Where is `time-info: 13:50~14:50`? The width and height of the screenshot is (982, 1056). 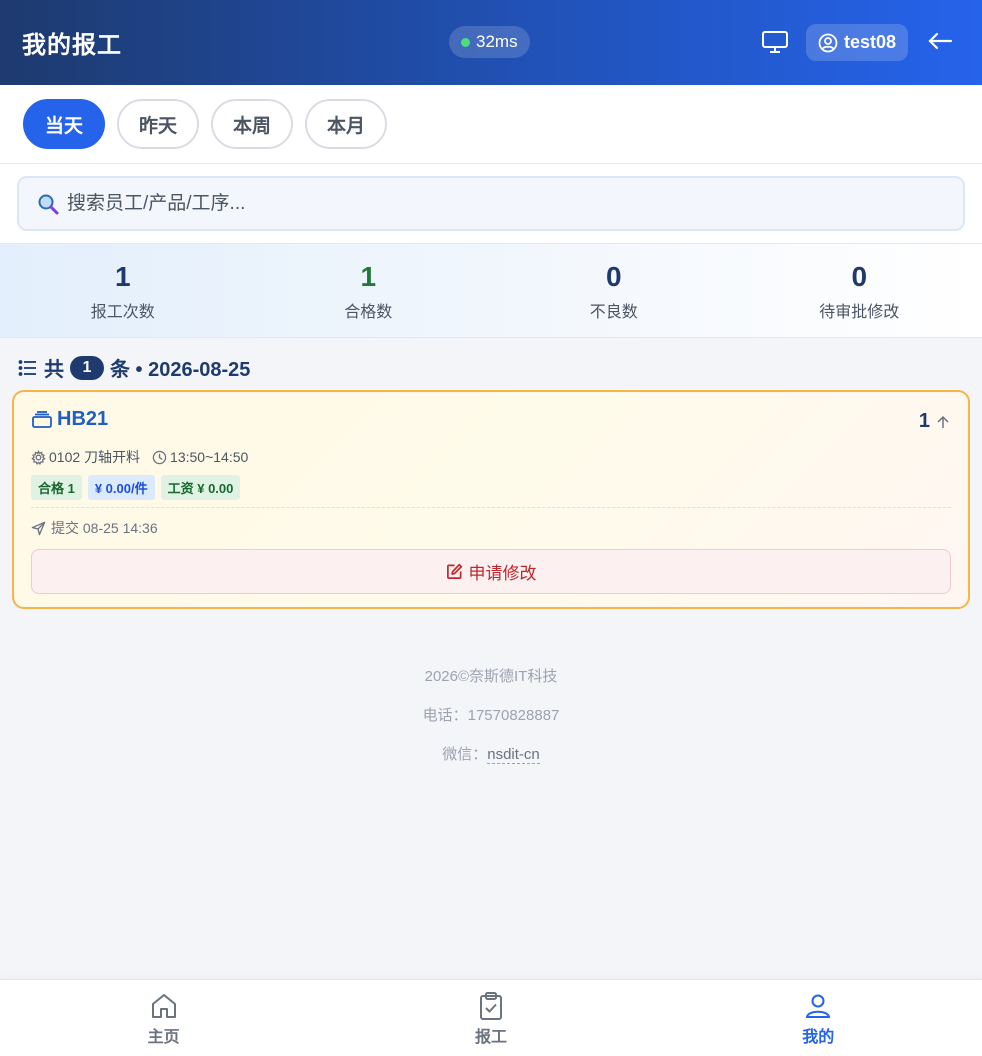
time-info: 13:50~14:50 is located at coordinates (200, 457).